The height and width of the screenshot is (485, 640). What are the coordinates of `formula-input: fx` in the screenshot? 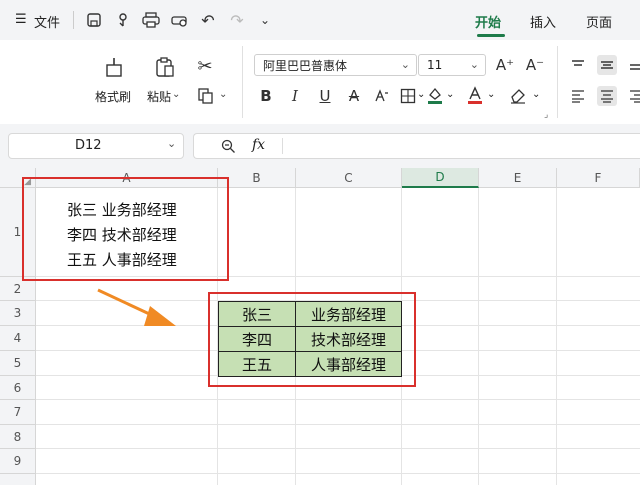 It's located at (416, 146).